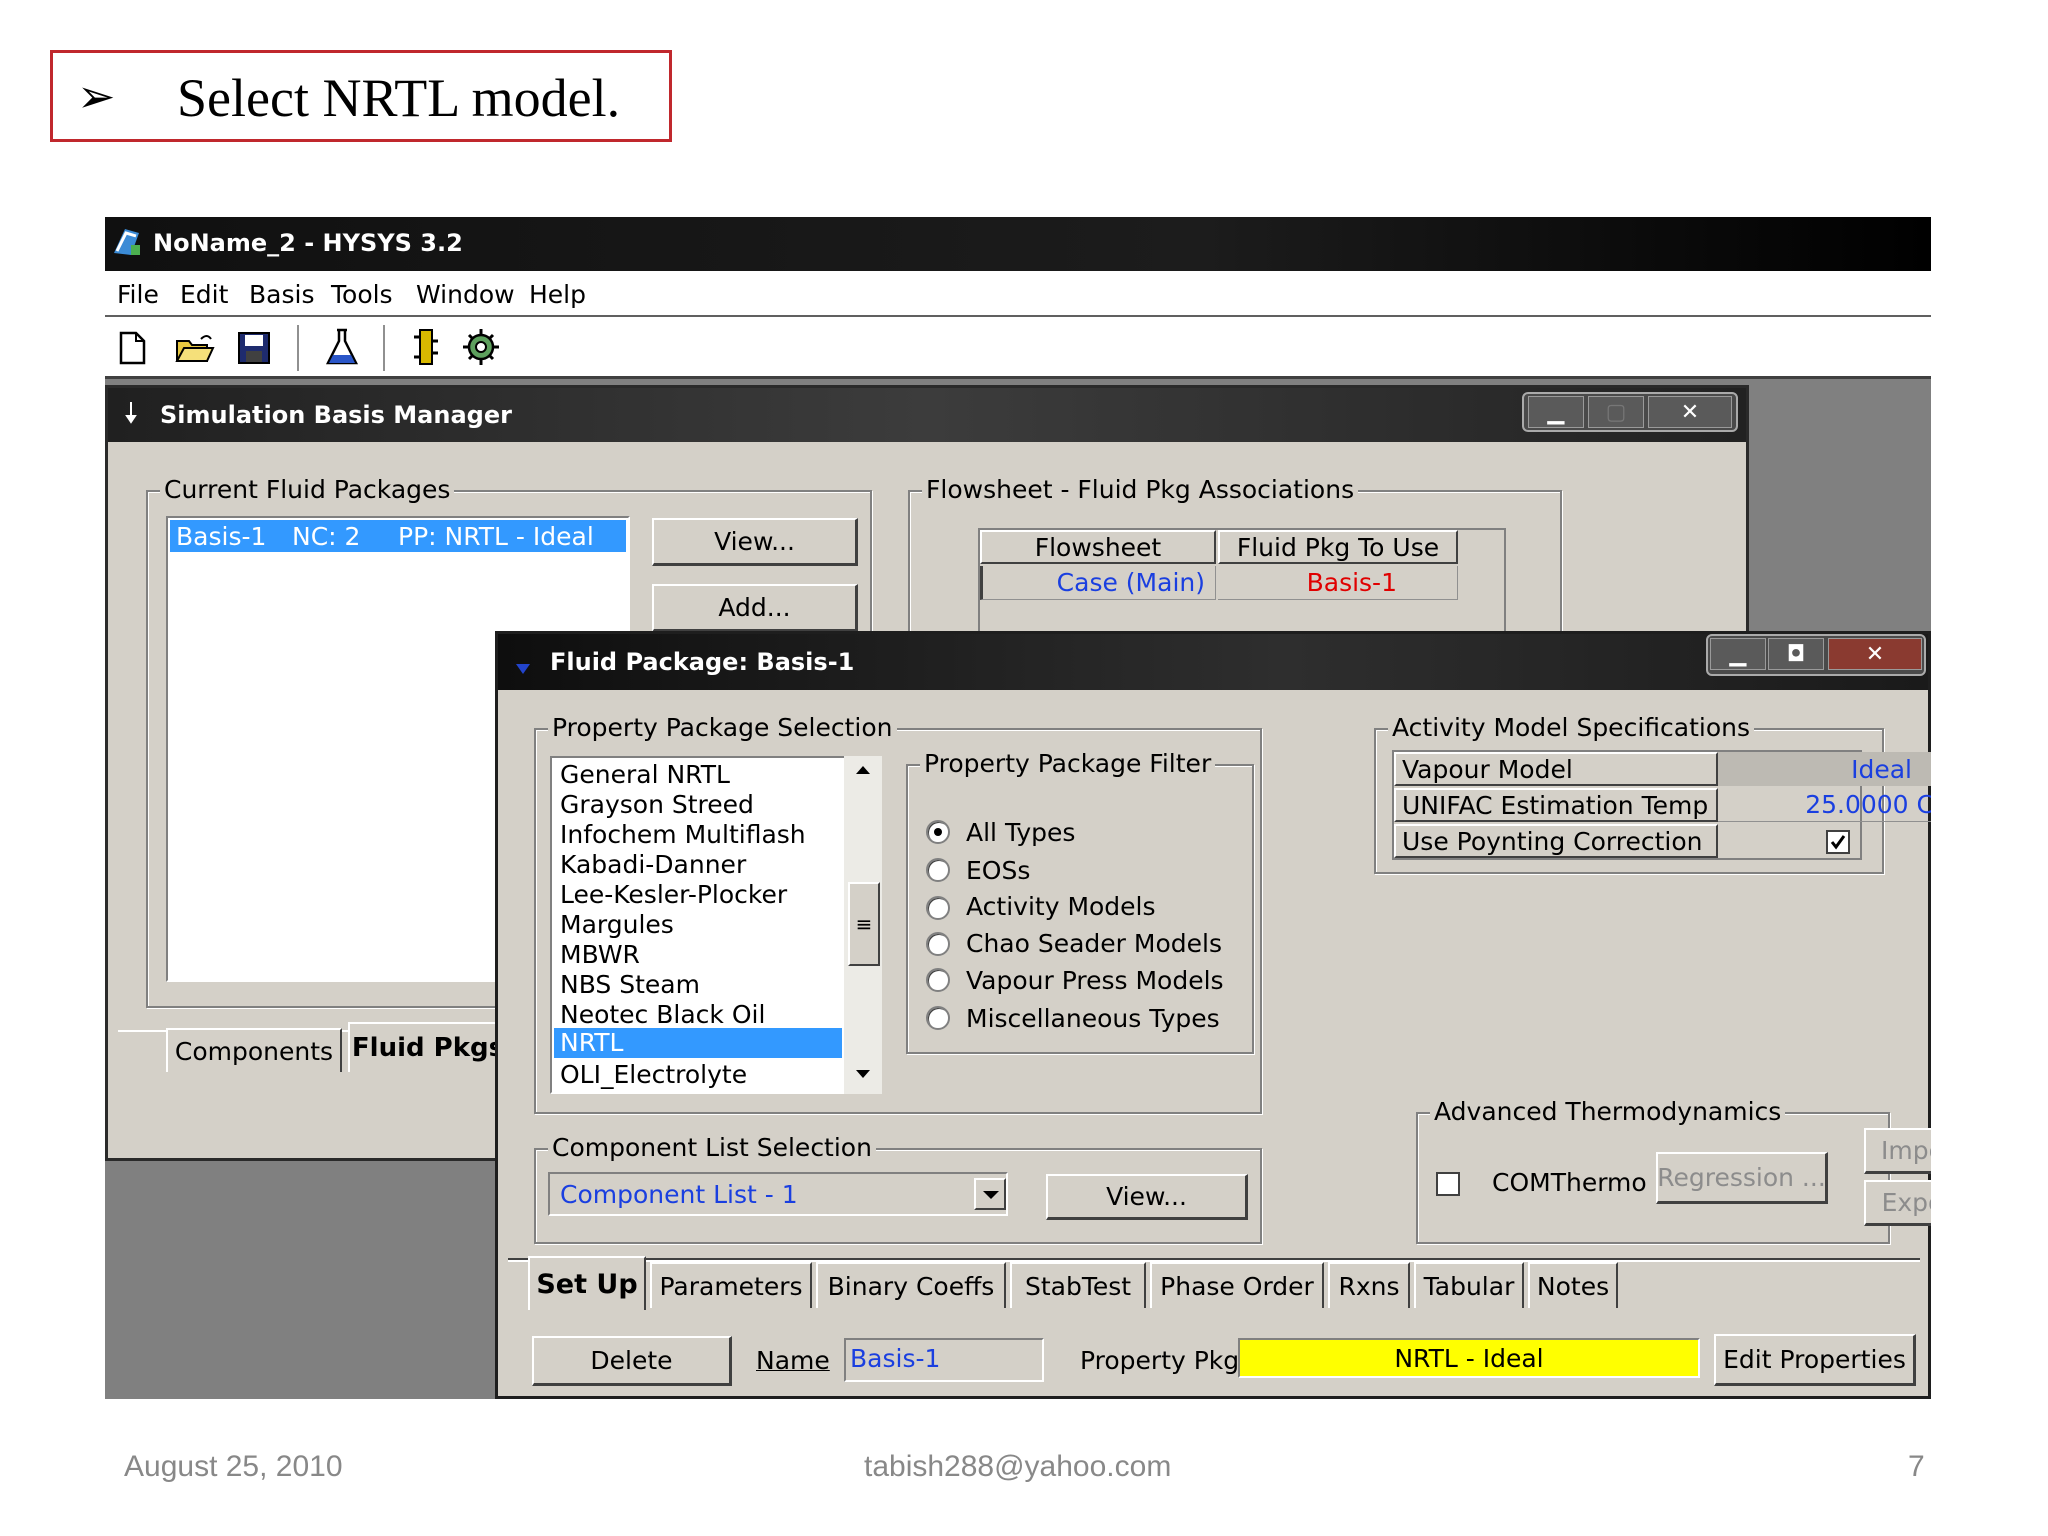 The height and width of the screenshot is (1536, 2048). What do you see at coordinates (254, 348) in the screenshot?
I see `save-disk-icon` at bounding box center [254, 348].